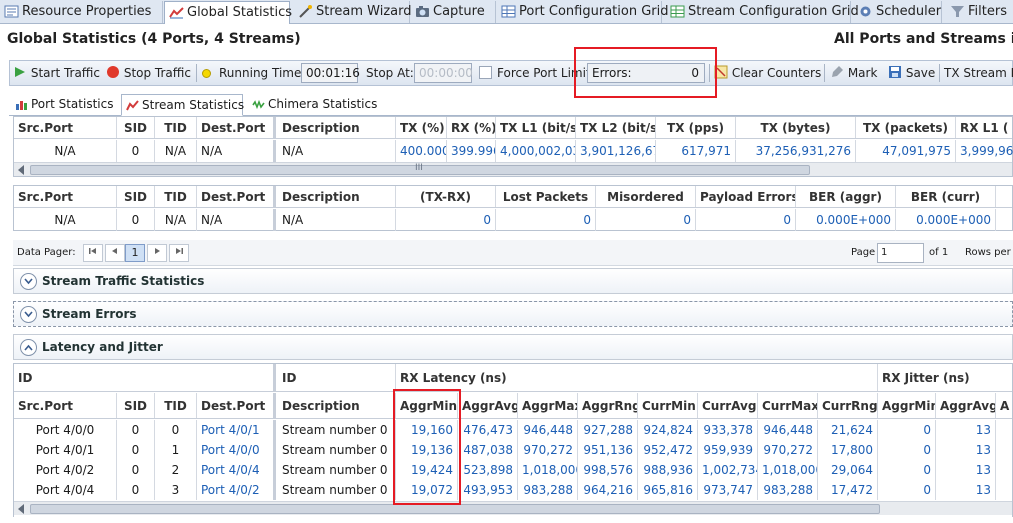 Image resolution: width=1013 pixels, height=523 pixels. What do you see at coordinates (668, 405) in the screenshot?
I see `column-header: CurrMin` at bounding box center [668, 405].